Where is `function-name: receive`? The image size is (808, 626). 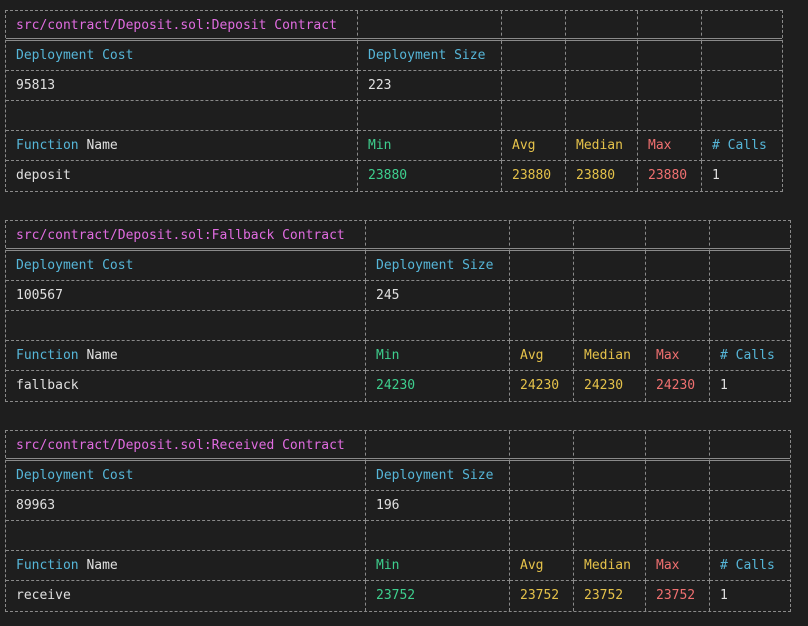
function-name: receive is located at coordinates (186, 596).